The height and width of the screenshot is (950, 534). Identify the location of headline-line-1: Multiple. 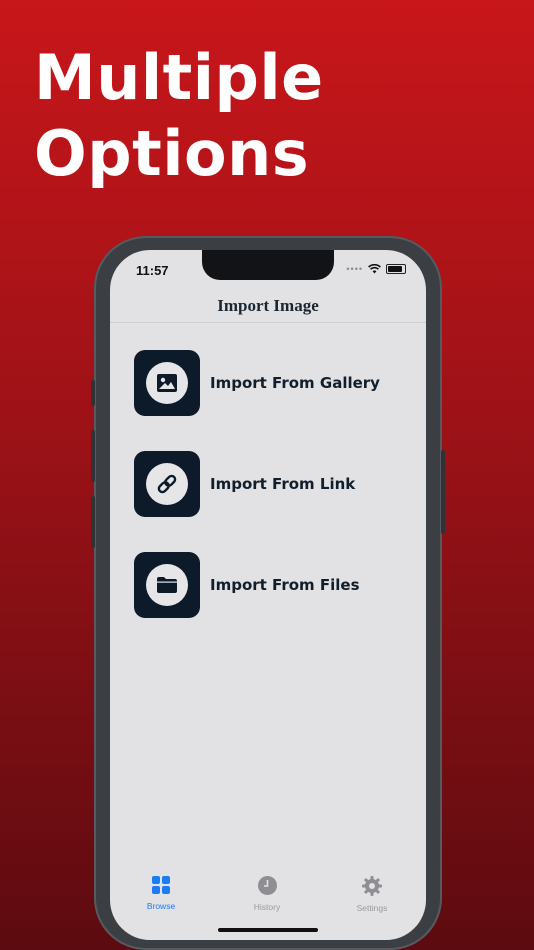
(179, 77).